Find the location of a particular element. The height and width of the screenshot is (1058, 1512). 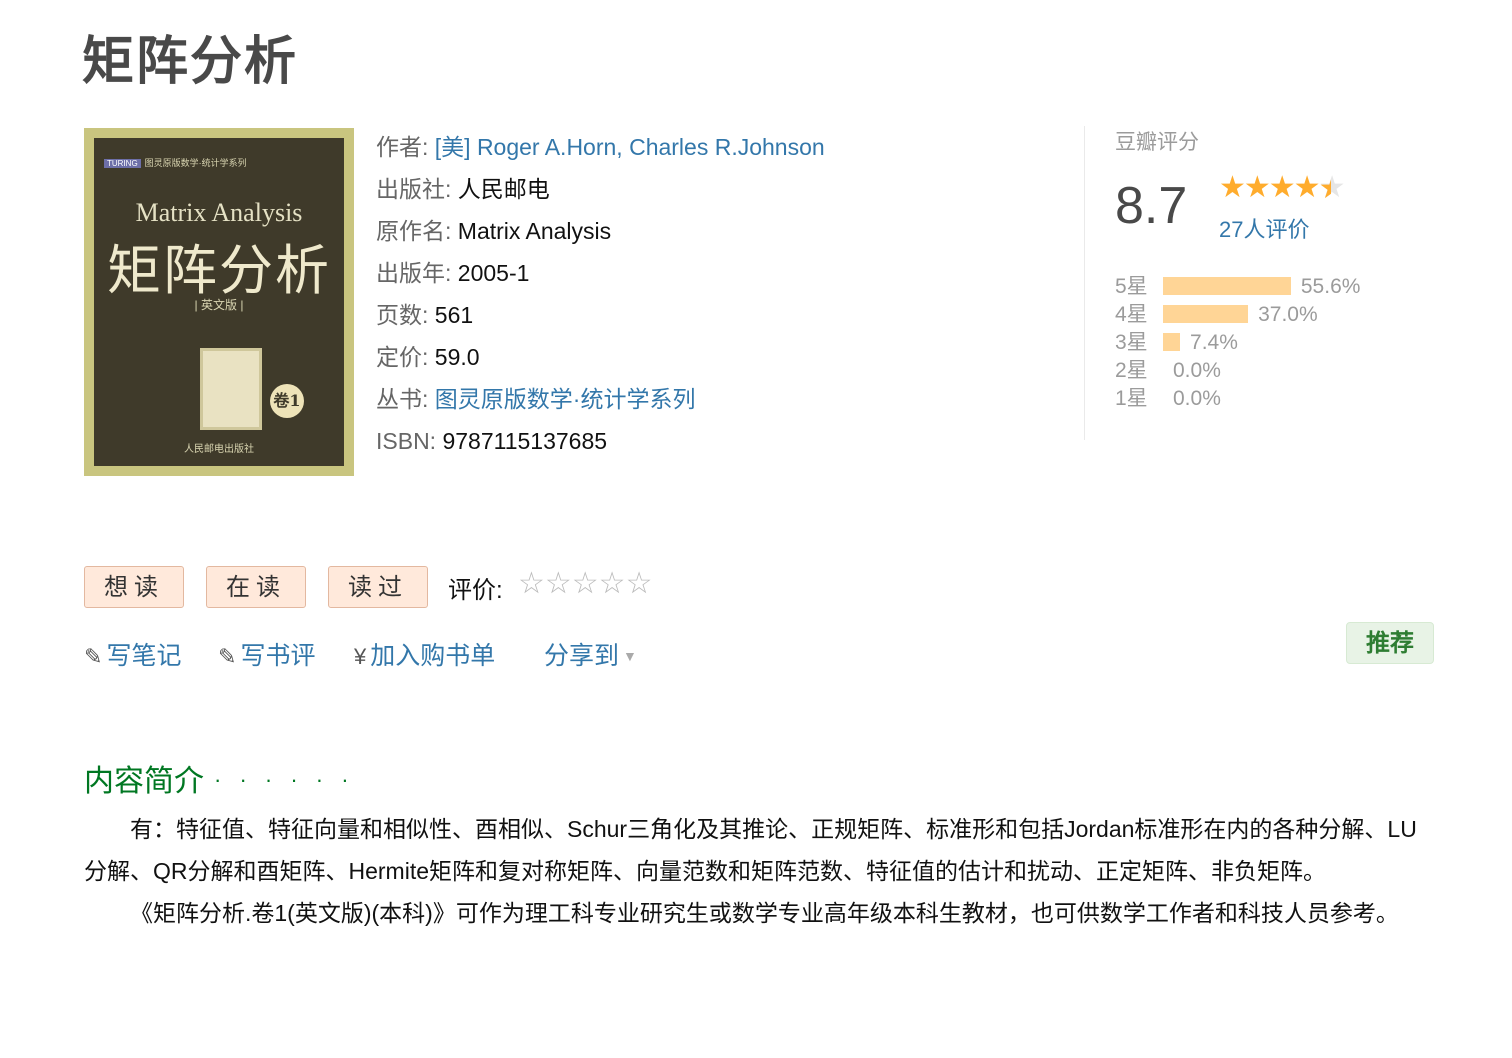

year-label: 出版年: is located at coordinates (414, 273).